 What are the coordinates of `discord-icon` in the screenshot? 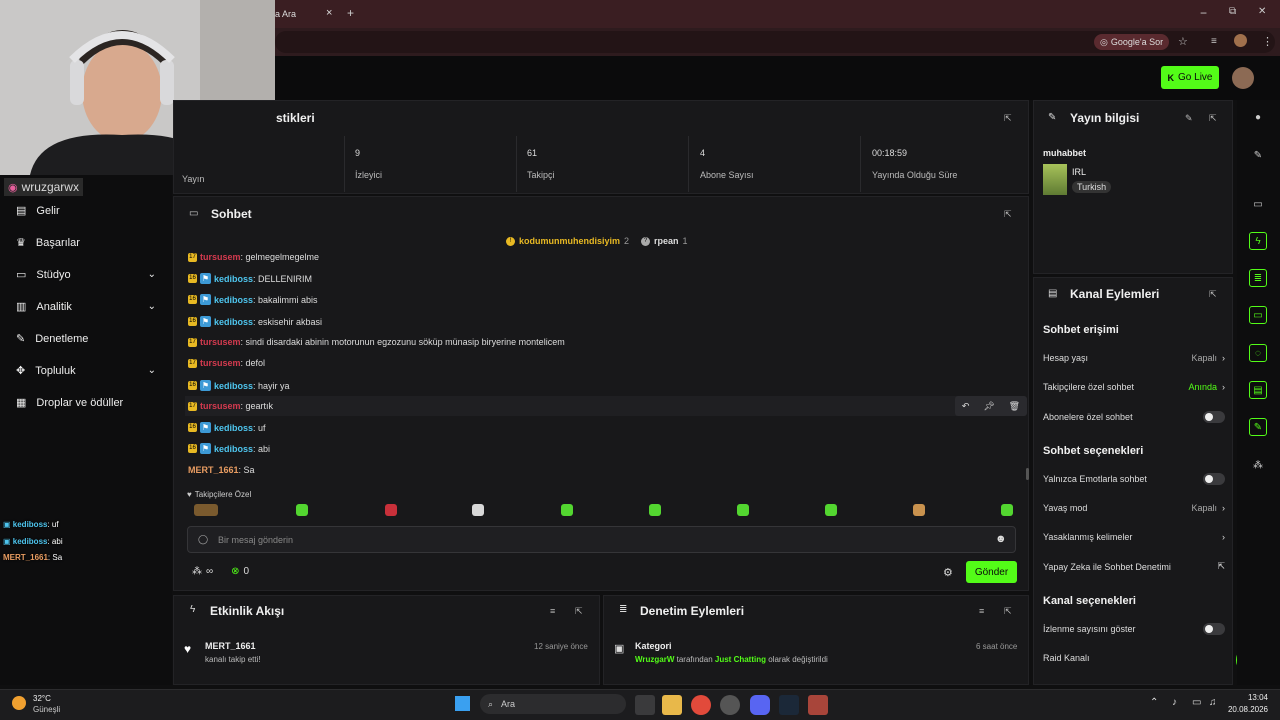 It's located at (760, 705).